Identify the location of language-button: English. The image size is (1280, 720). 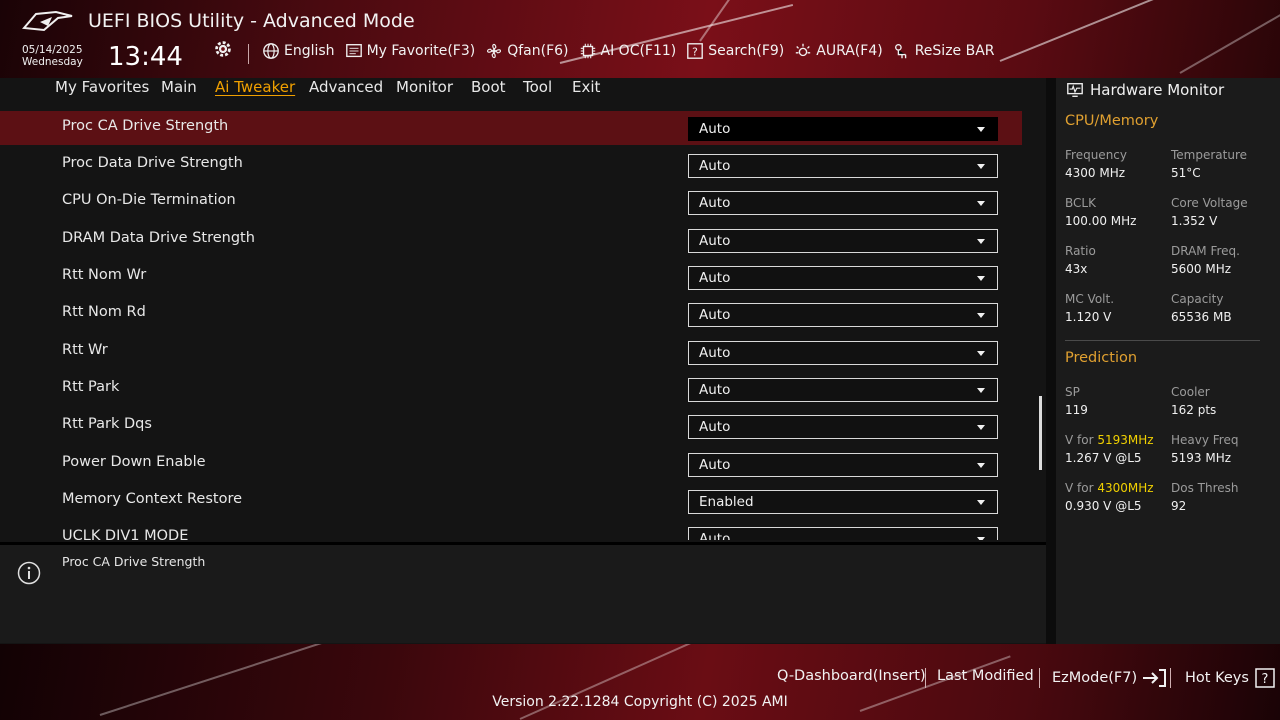
(298, 51).